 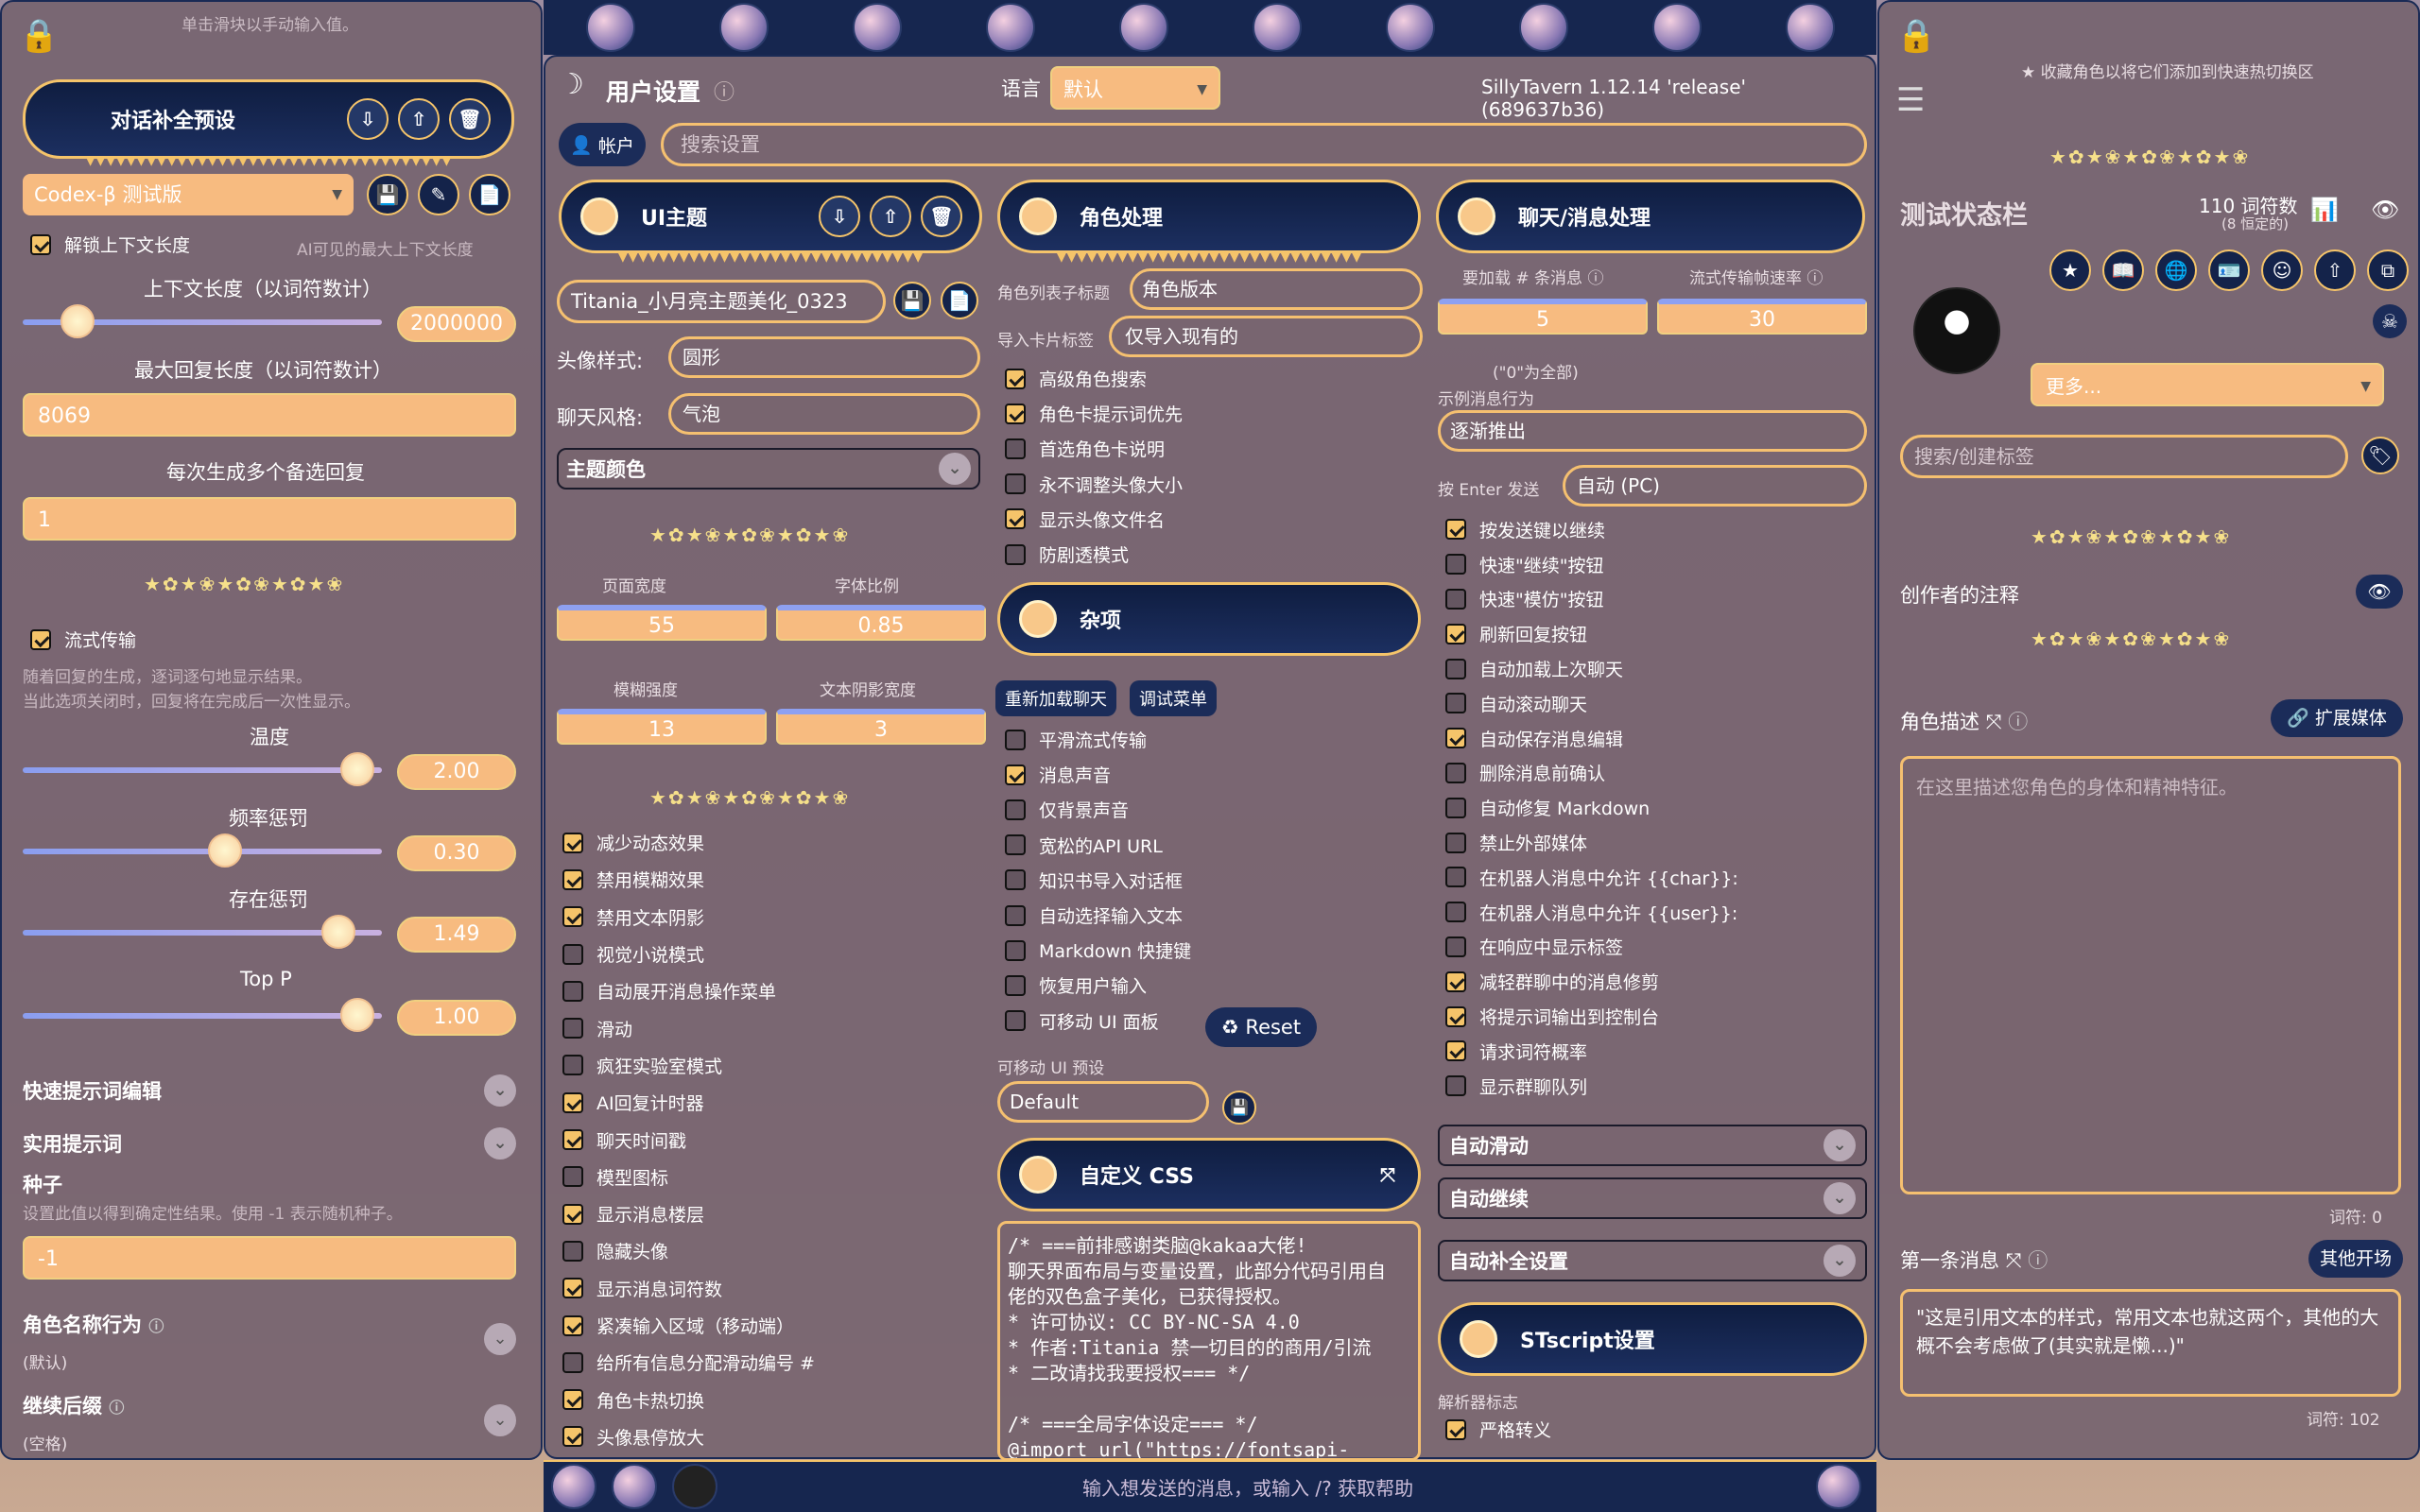 What do you see at coordinates (1213, 739) in the screenshot?
I see `option-row: 平滑流式传输` at bounding box center [1213, 739].